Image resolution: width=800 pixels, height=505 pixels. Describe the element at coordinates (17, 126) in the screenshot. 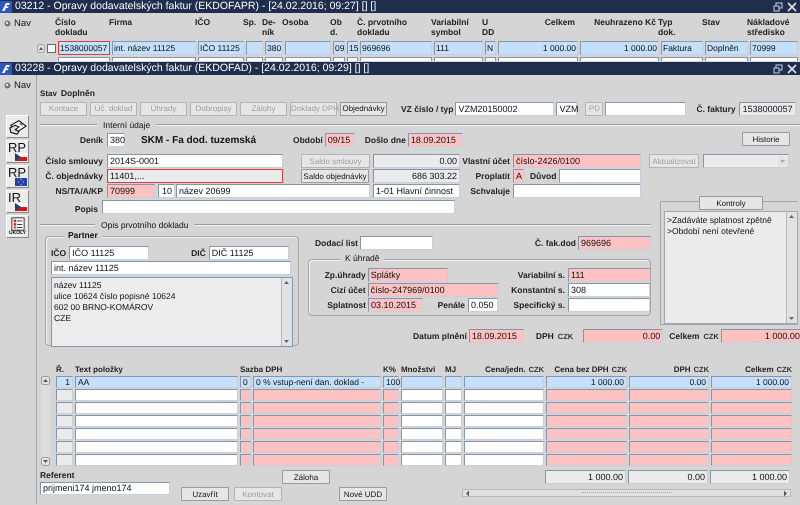

I see `document-tool-button` at that location.